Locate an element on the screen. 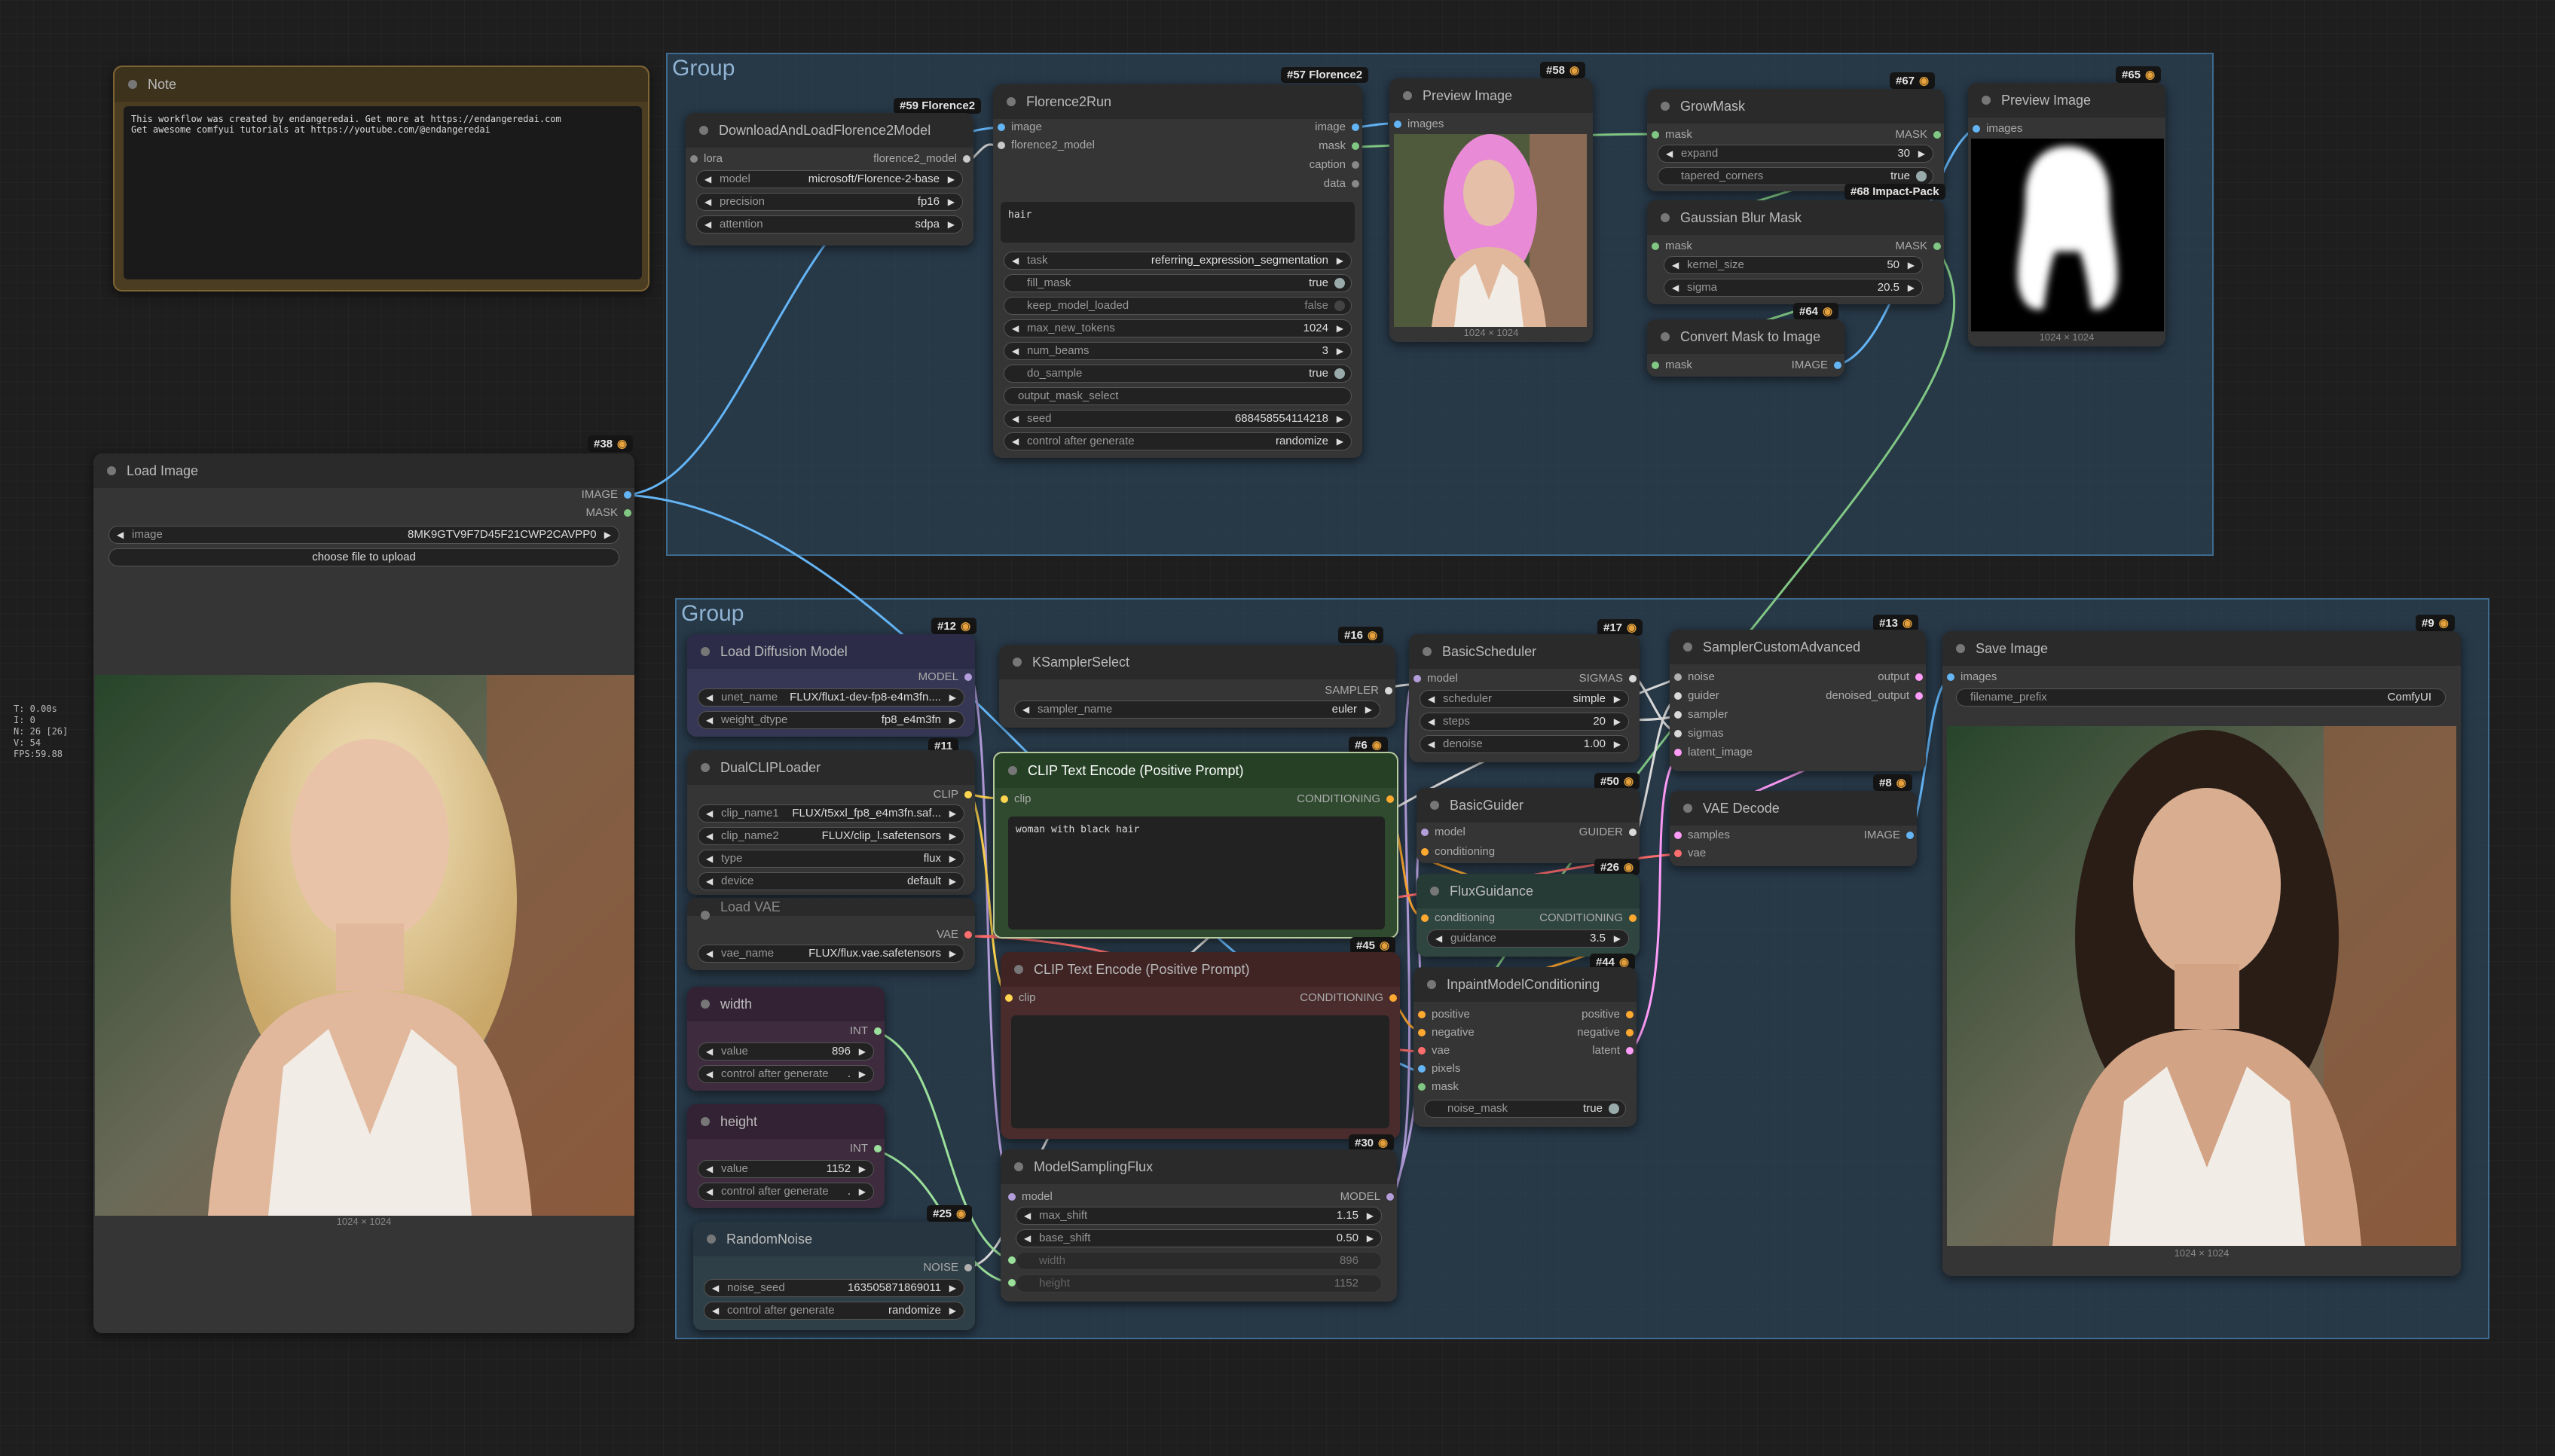 This screenshot has width=2555, height=1456. node-title: height is located at coordinates (786, 1121).